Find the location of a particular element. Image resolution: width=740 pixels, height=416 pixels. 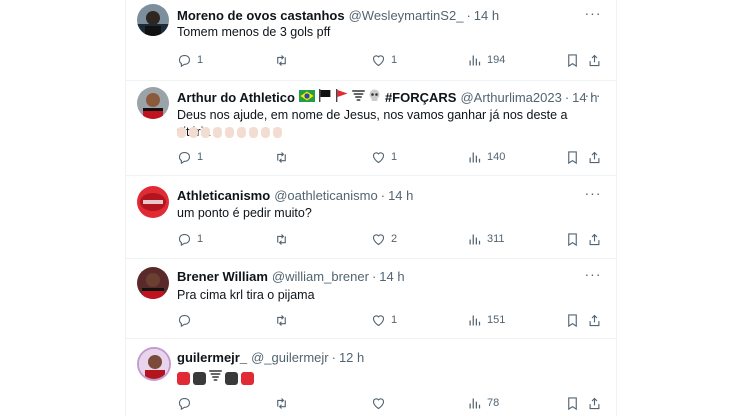

action-bar: 1 1 194 is located at coordinates (389, 60).